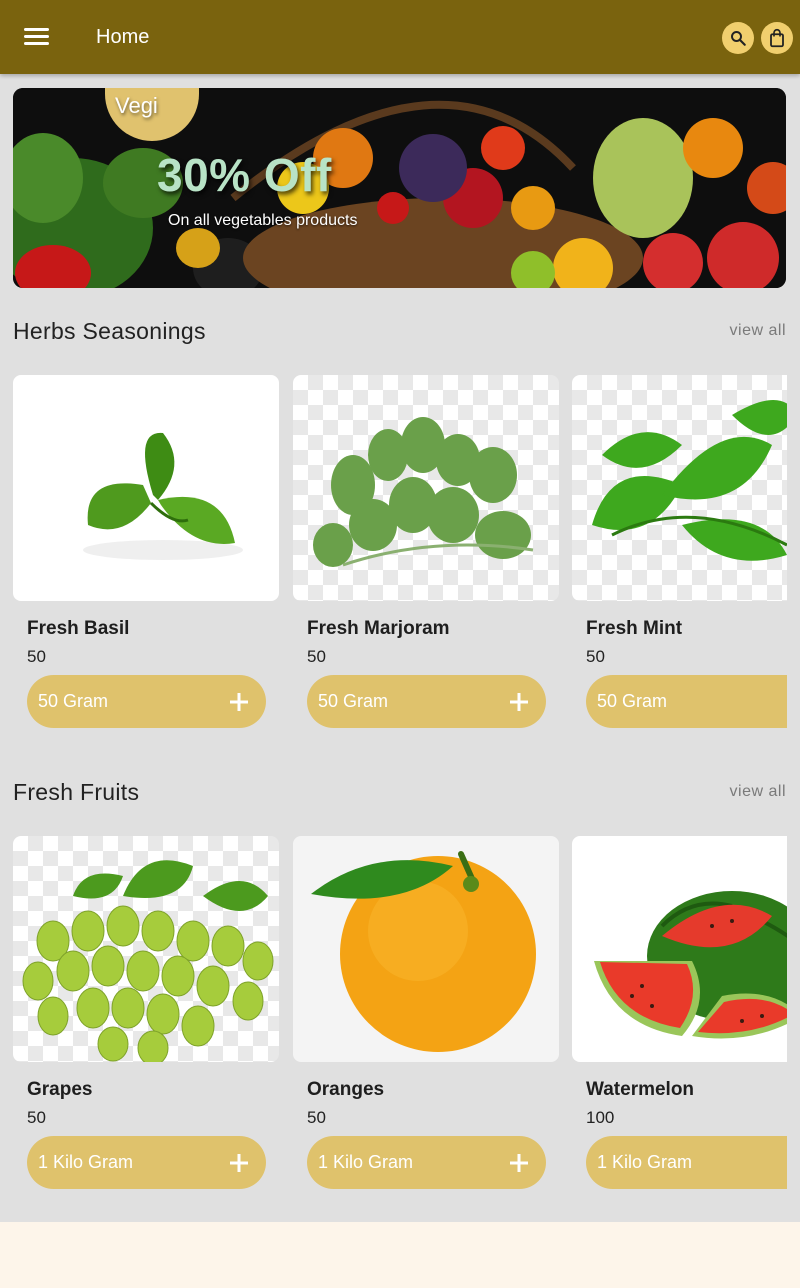 The height and width of the screenshot is (1288, 800). What do you see at coordinates (423, 951) in the screenshot?
I see `orange-image` at bounding box center [423, 951].